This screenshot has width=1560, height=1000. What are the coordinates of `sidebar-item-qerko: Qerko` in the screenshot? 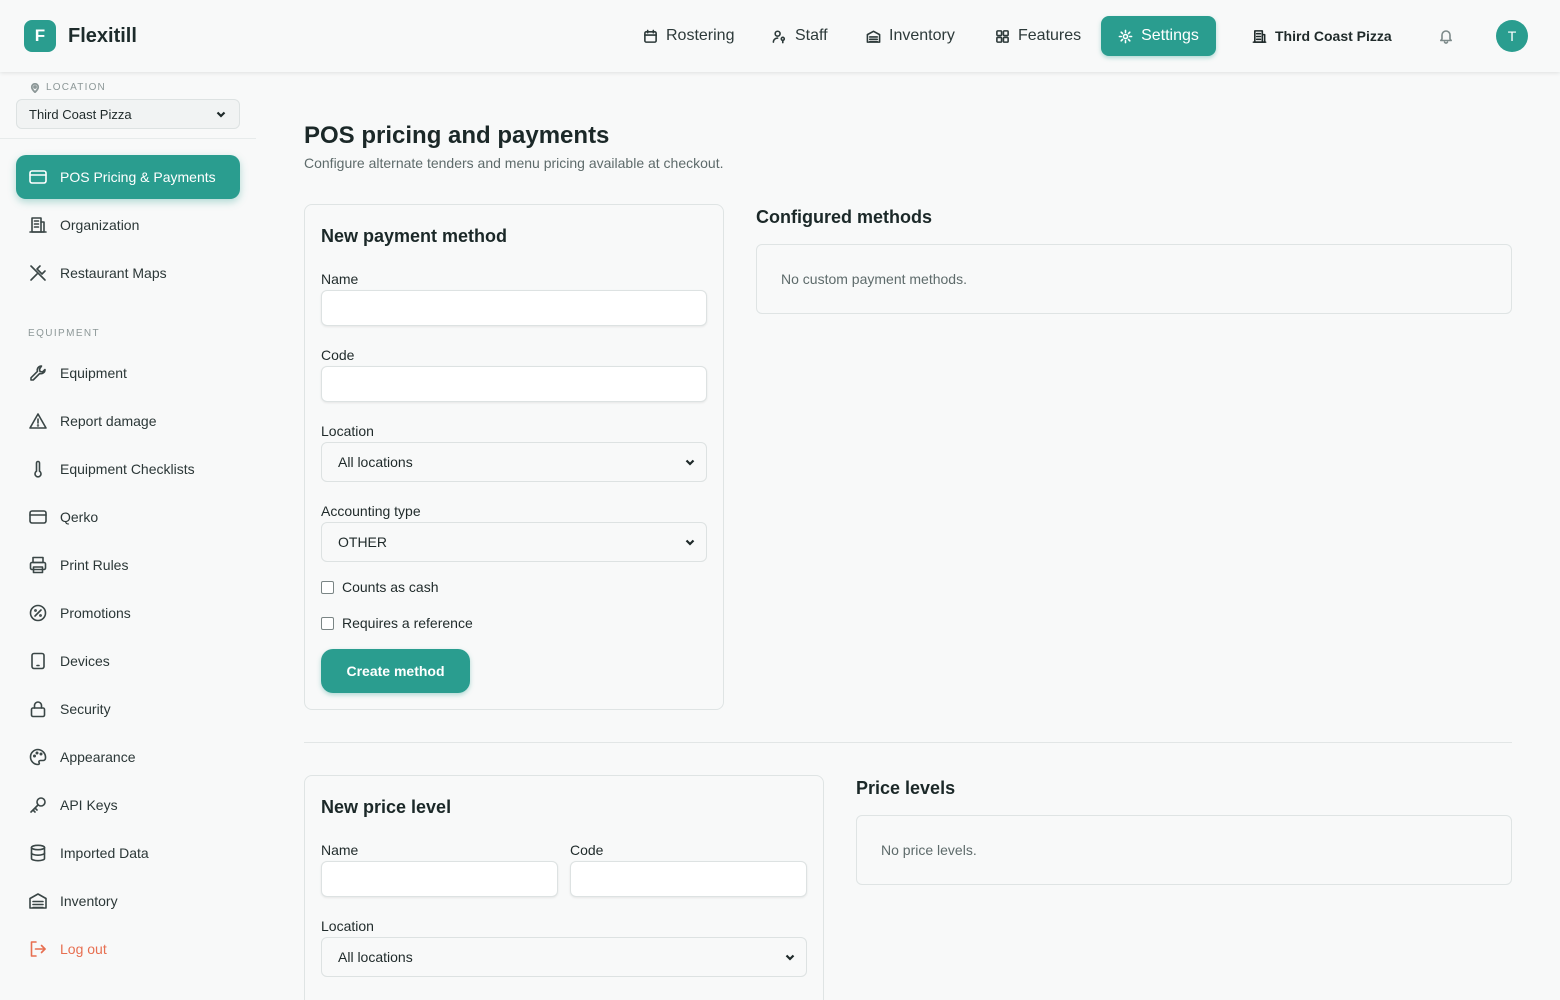 It's located at (128, 517).